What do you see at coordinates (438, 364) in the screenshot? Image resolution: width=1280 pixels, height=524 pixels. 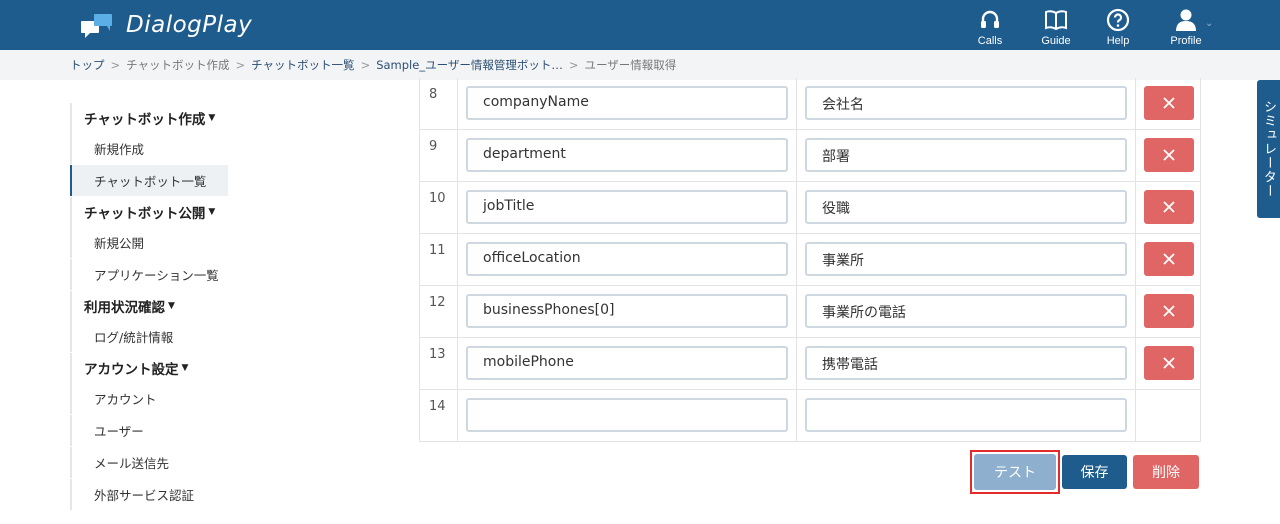 I see `row-number: 13` at bounding box center [438, 364].